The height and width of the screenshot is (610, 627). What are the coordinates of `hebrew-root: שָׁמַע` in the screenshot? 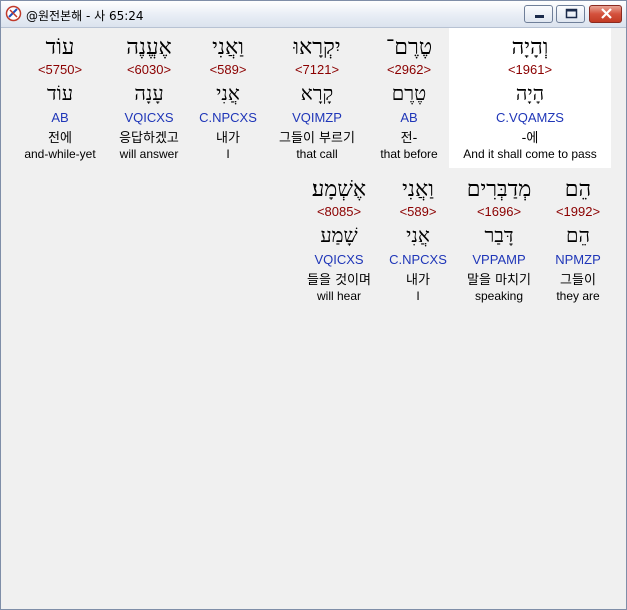 It's located at (339, 235).